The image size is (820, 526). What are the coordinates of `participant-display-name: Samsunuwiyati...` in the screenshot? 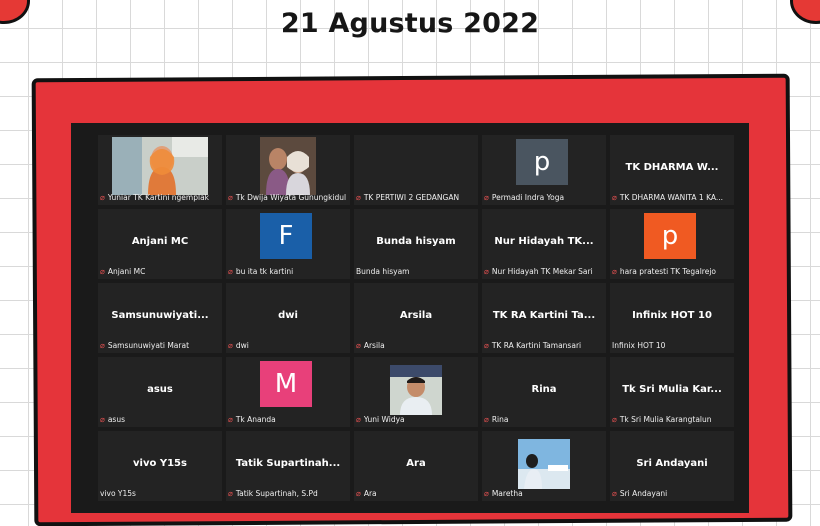 It's located at (160, 315).